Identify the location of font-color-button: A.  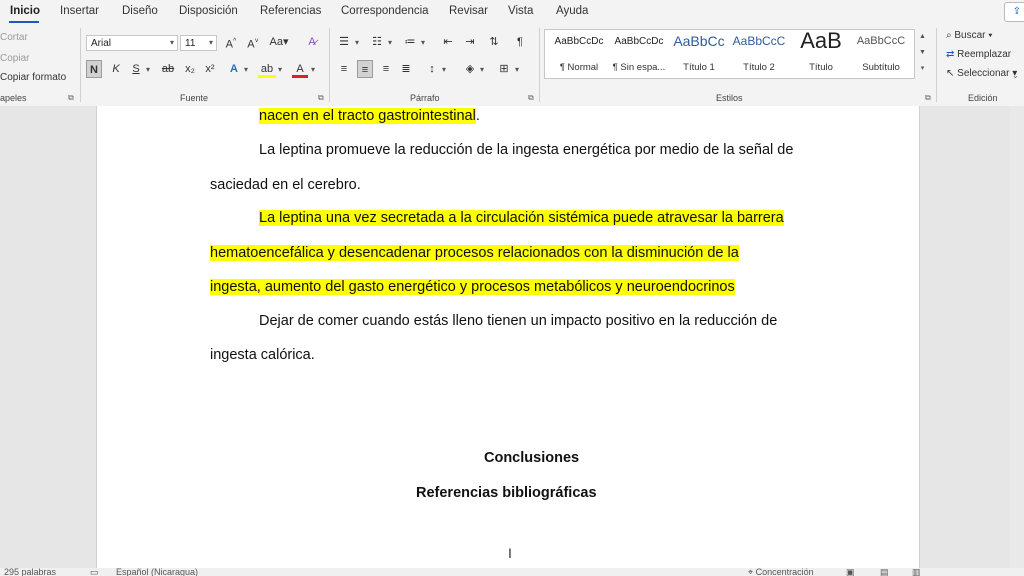
(300, 69).